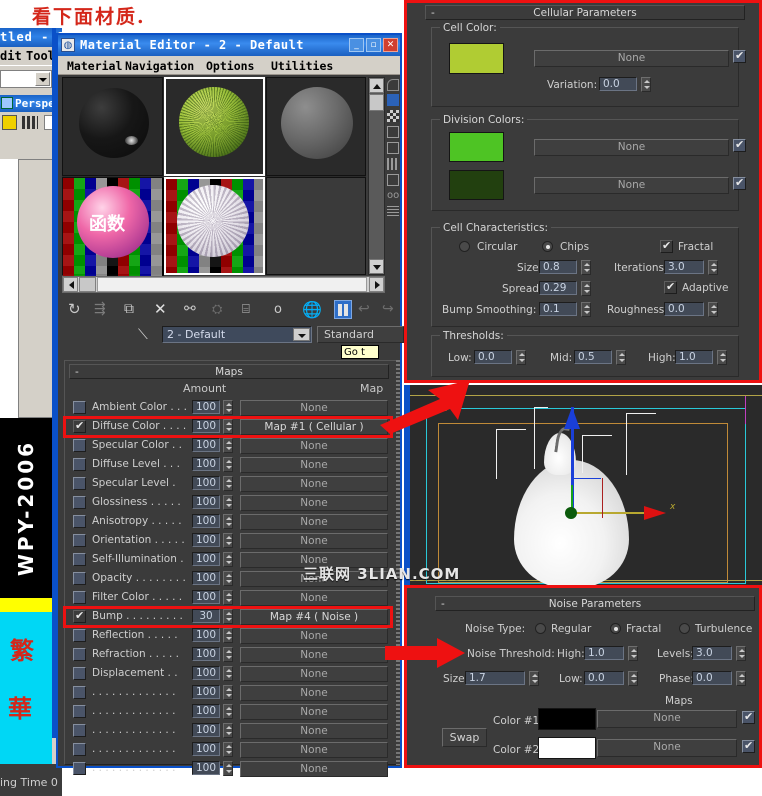  Describe the element at coordinates (232, 522) in the screenshot. I see `maps-row: Anisotropy . . . . . 100 None` at that location.